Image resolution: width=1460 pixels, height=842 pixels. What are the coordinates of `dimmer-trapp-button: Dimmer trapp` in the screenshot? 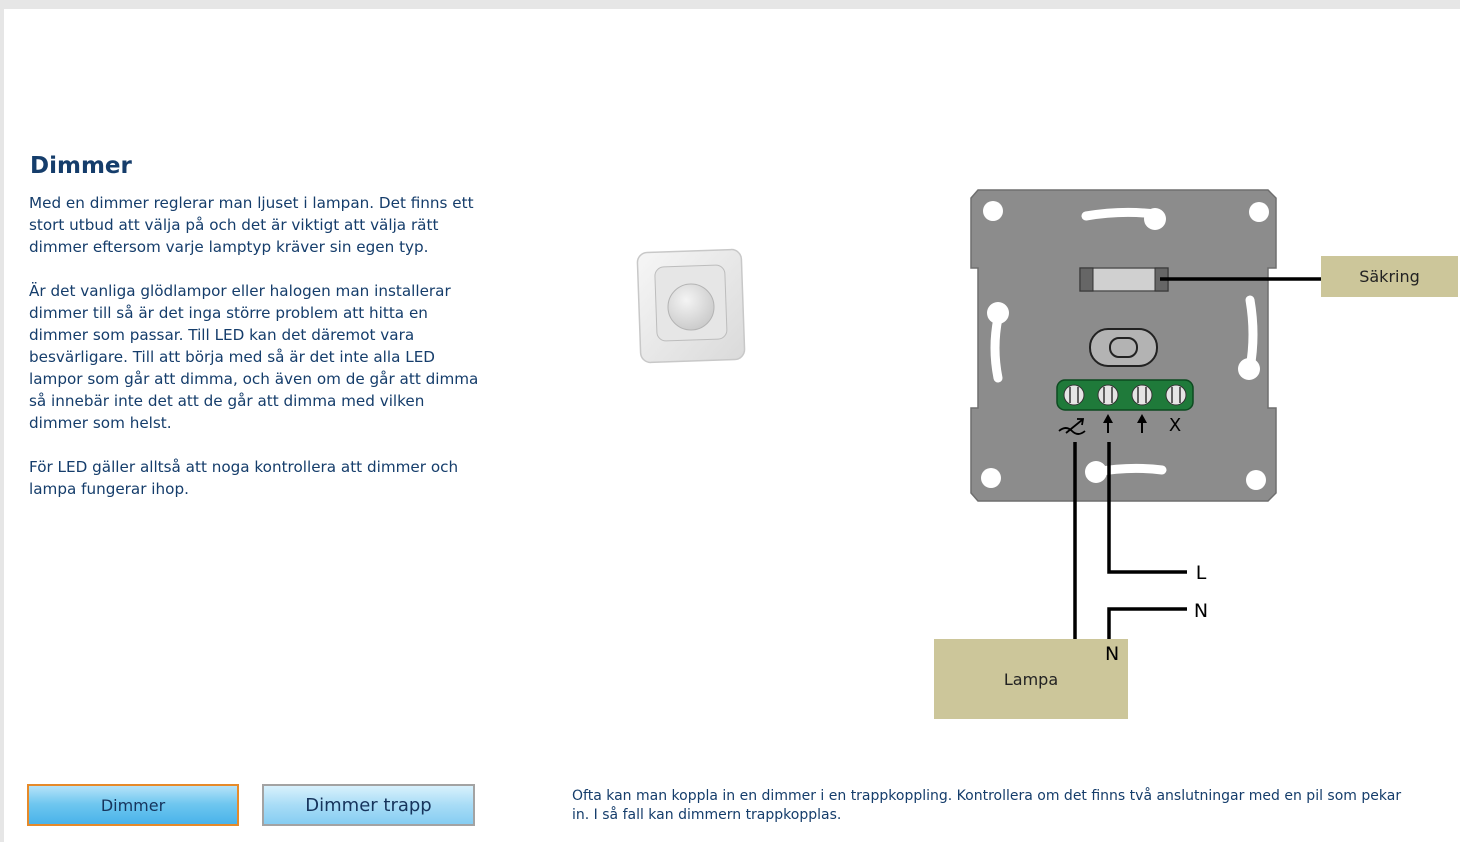 It's located at (368, 805).